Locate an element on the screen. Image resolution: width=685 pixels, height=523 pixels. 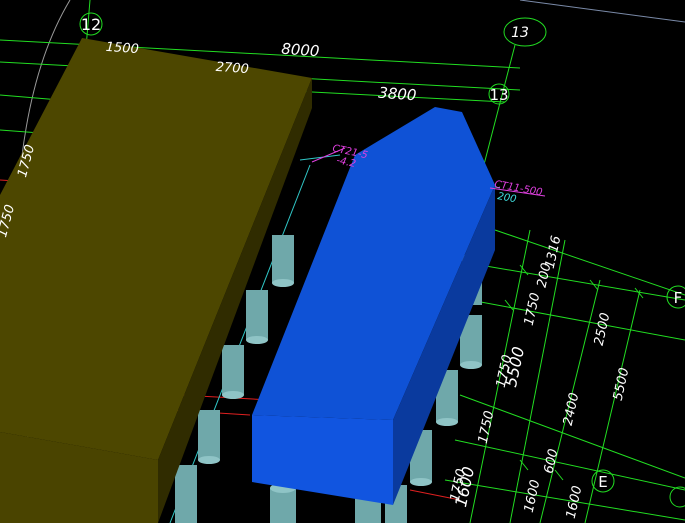
grid-axis-13: 13 is located at coordinates (499, 94).